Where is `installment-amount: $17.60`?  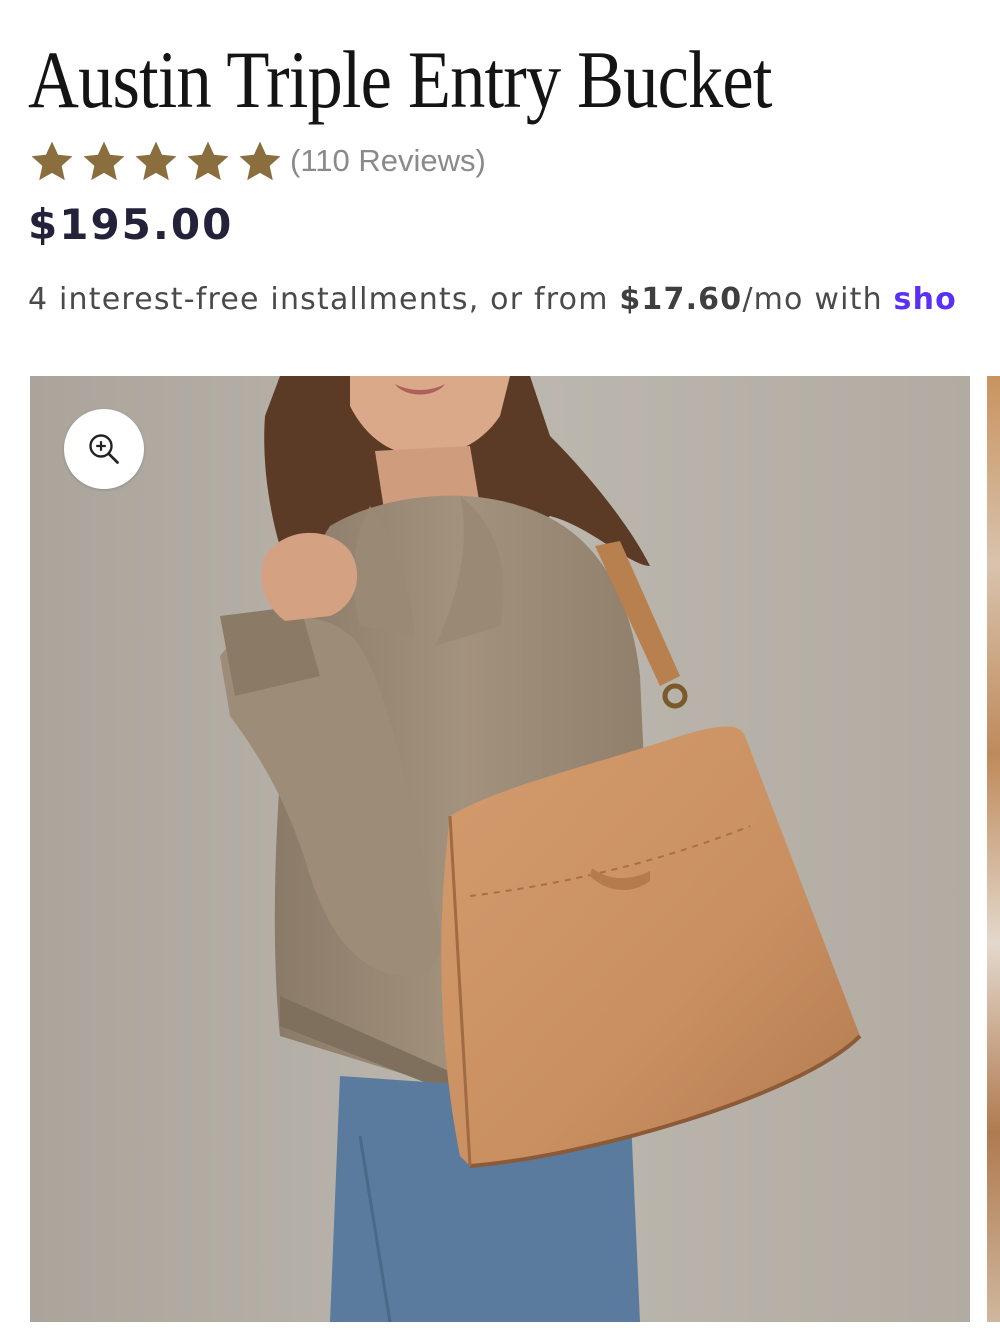 installment-amount: $17.60 is located at coordinates (681, 299).